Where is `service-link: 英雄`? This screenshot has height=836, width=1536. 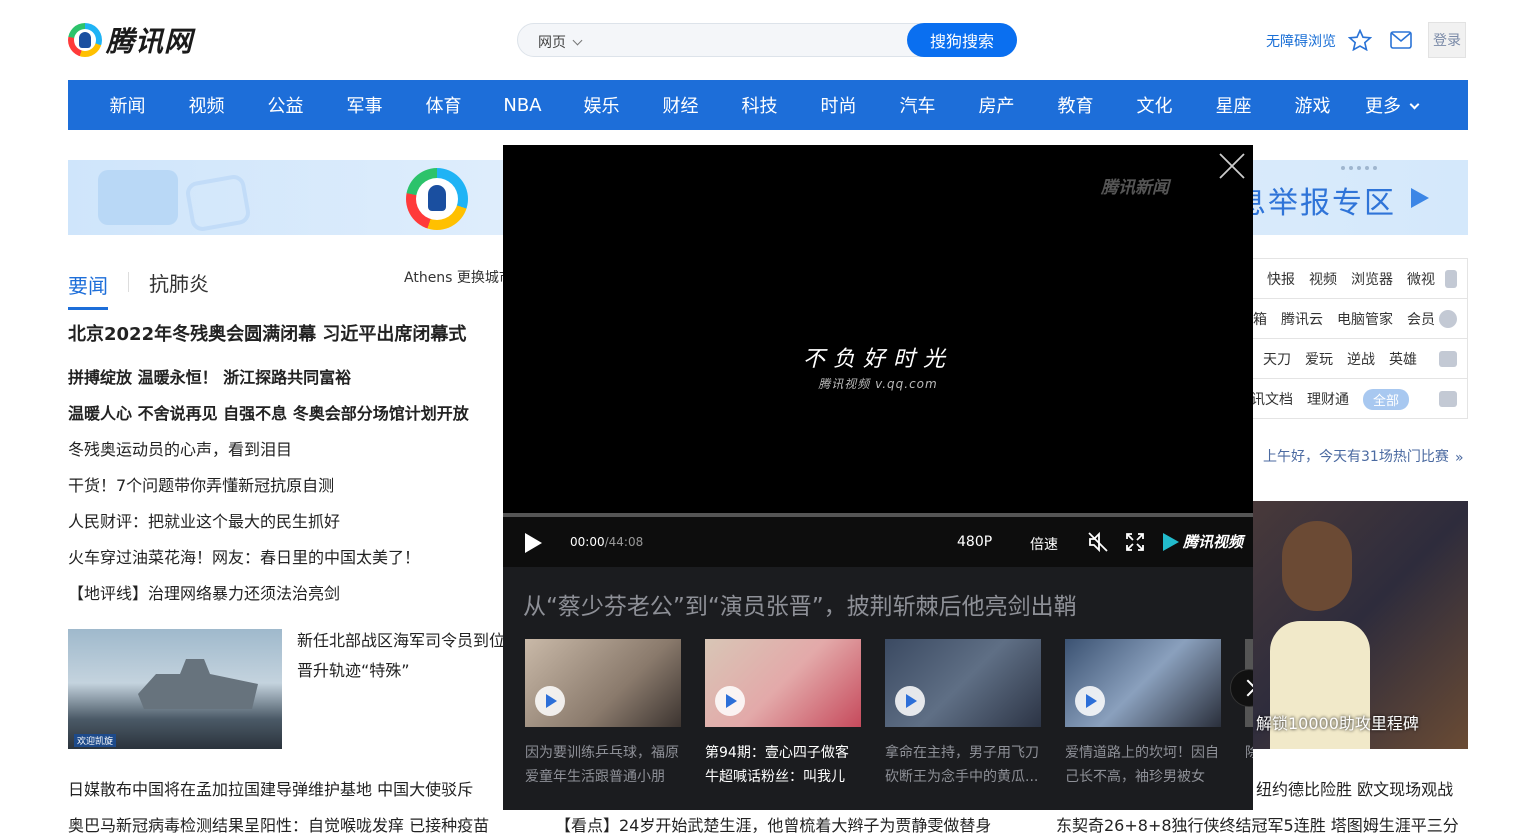 service-link: 英雄 is located at coordinates (1403, 359).